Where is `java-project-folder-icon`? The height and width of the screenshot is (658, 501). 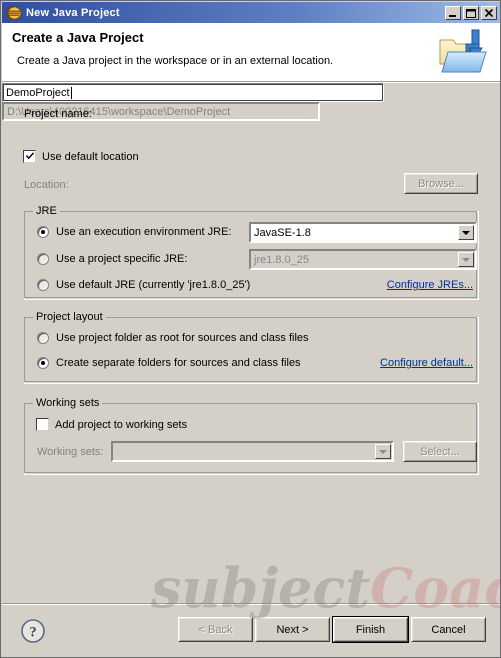
java-project-folder-icon is located at coordinates (464, 52).